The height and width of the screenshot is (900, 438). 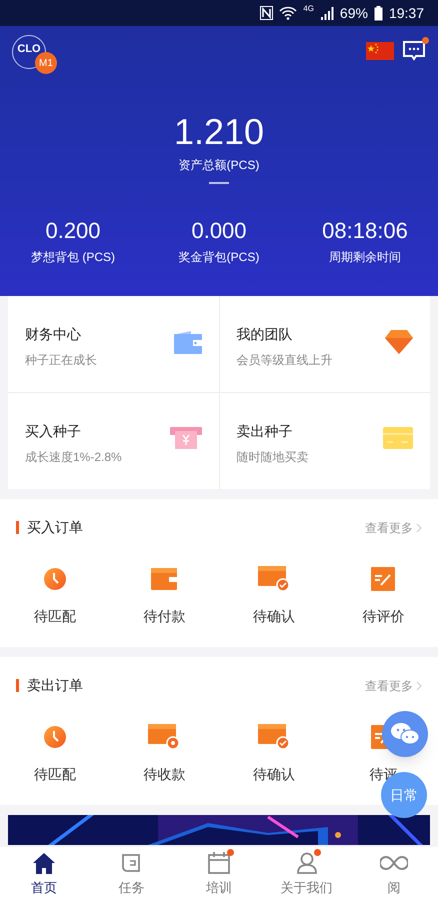 What do you see at coordinates (219, 132) in the screenshot?
I see `total-assets-value: 1.210` at bounding box center [219, 132].